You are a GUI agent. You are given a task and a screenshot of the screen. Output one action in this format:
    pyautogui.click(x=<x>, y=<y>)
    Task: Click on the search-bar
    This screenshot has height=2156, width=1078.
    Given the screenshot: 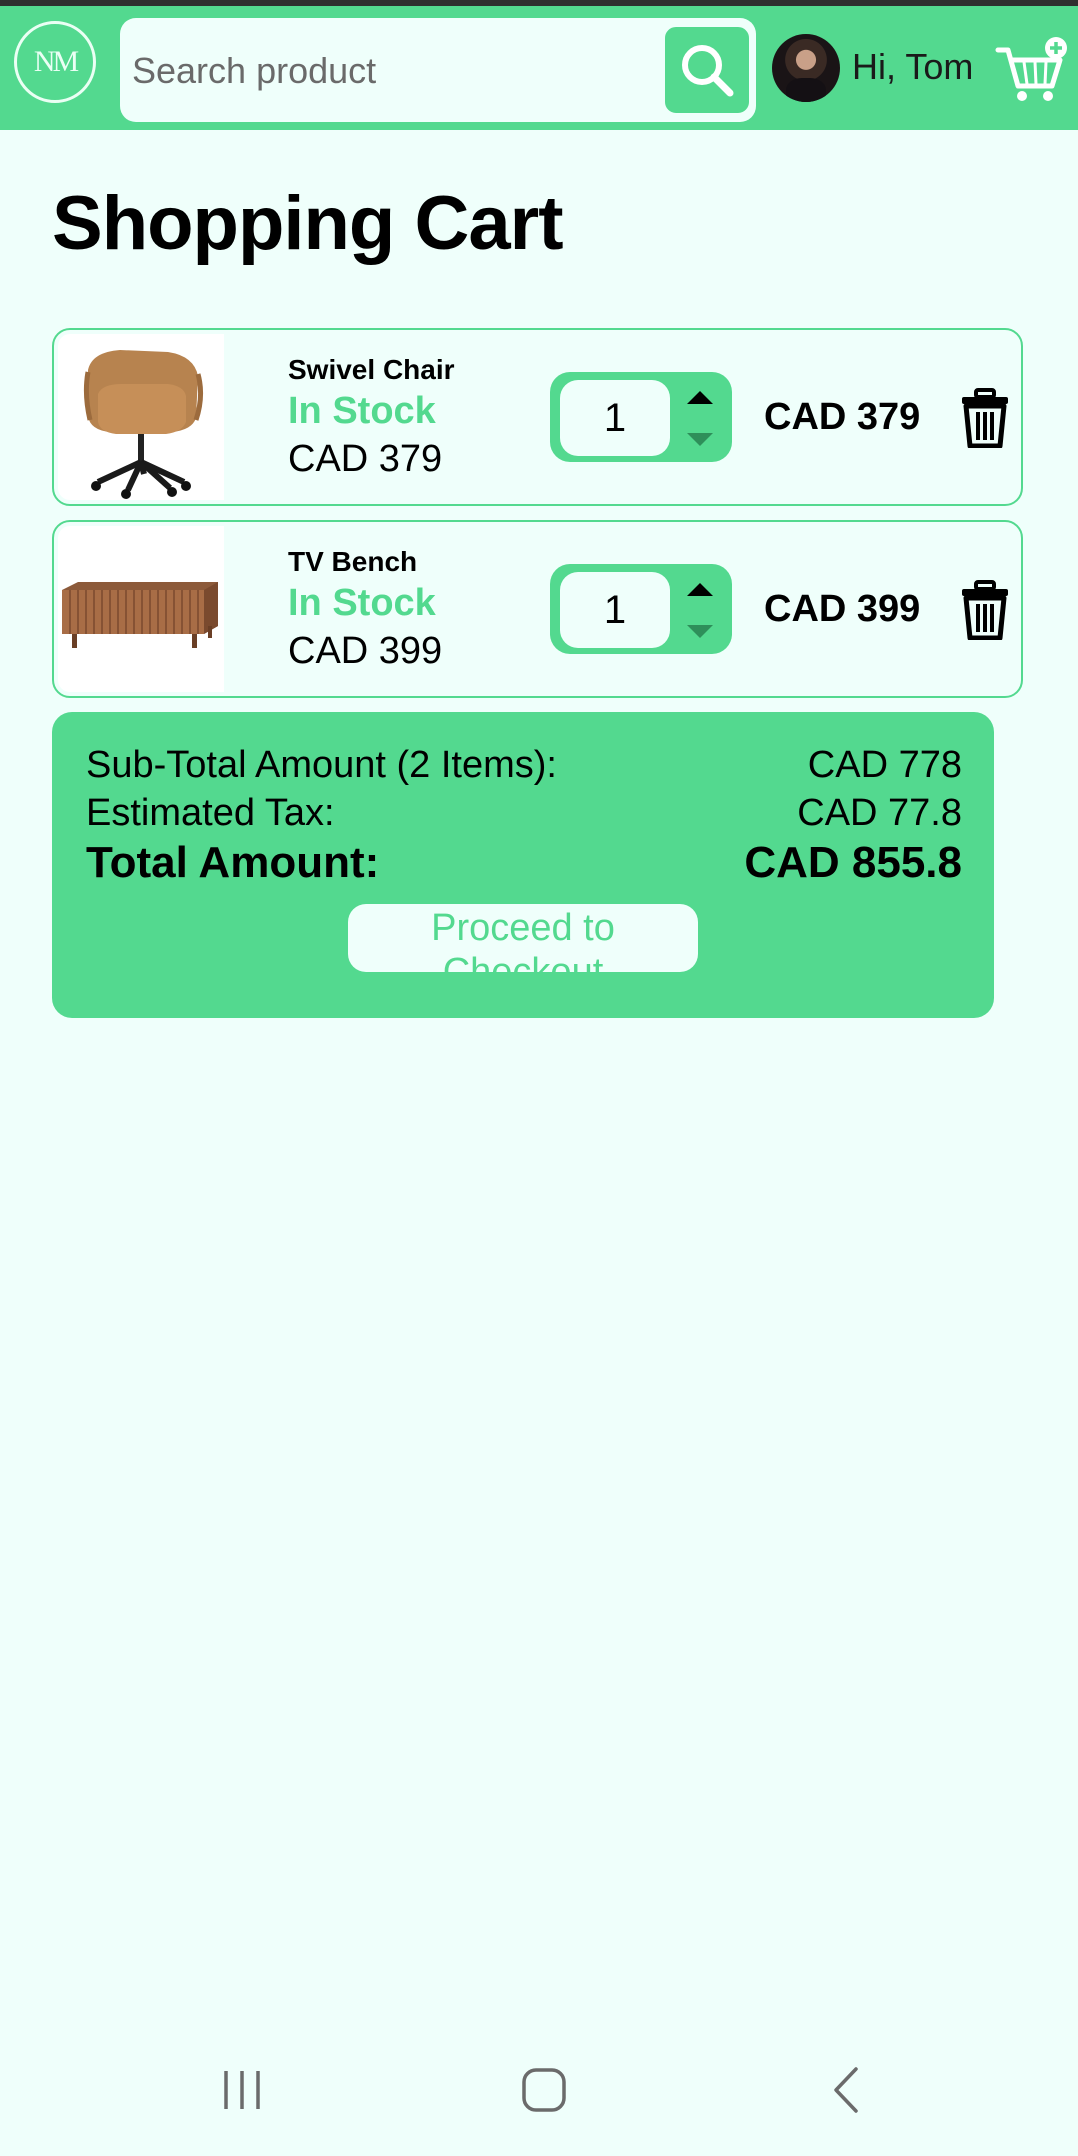 What is the action you would take?
    pyautogui.click(x=438, y=70)
    